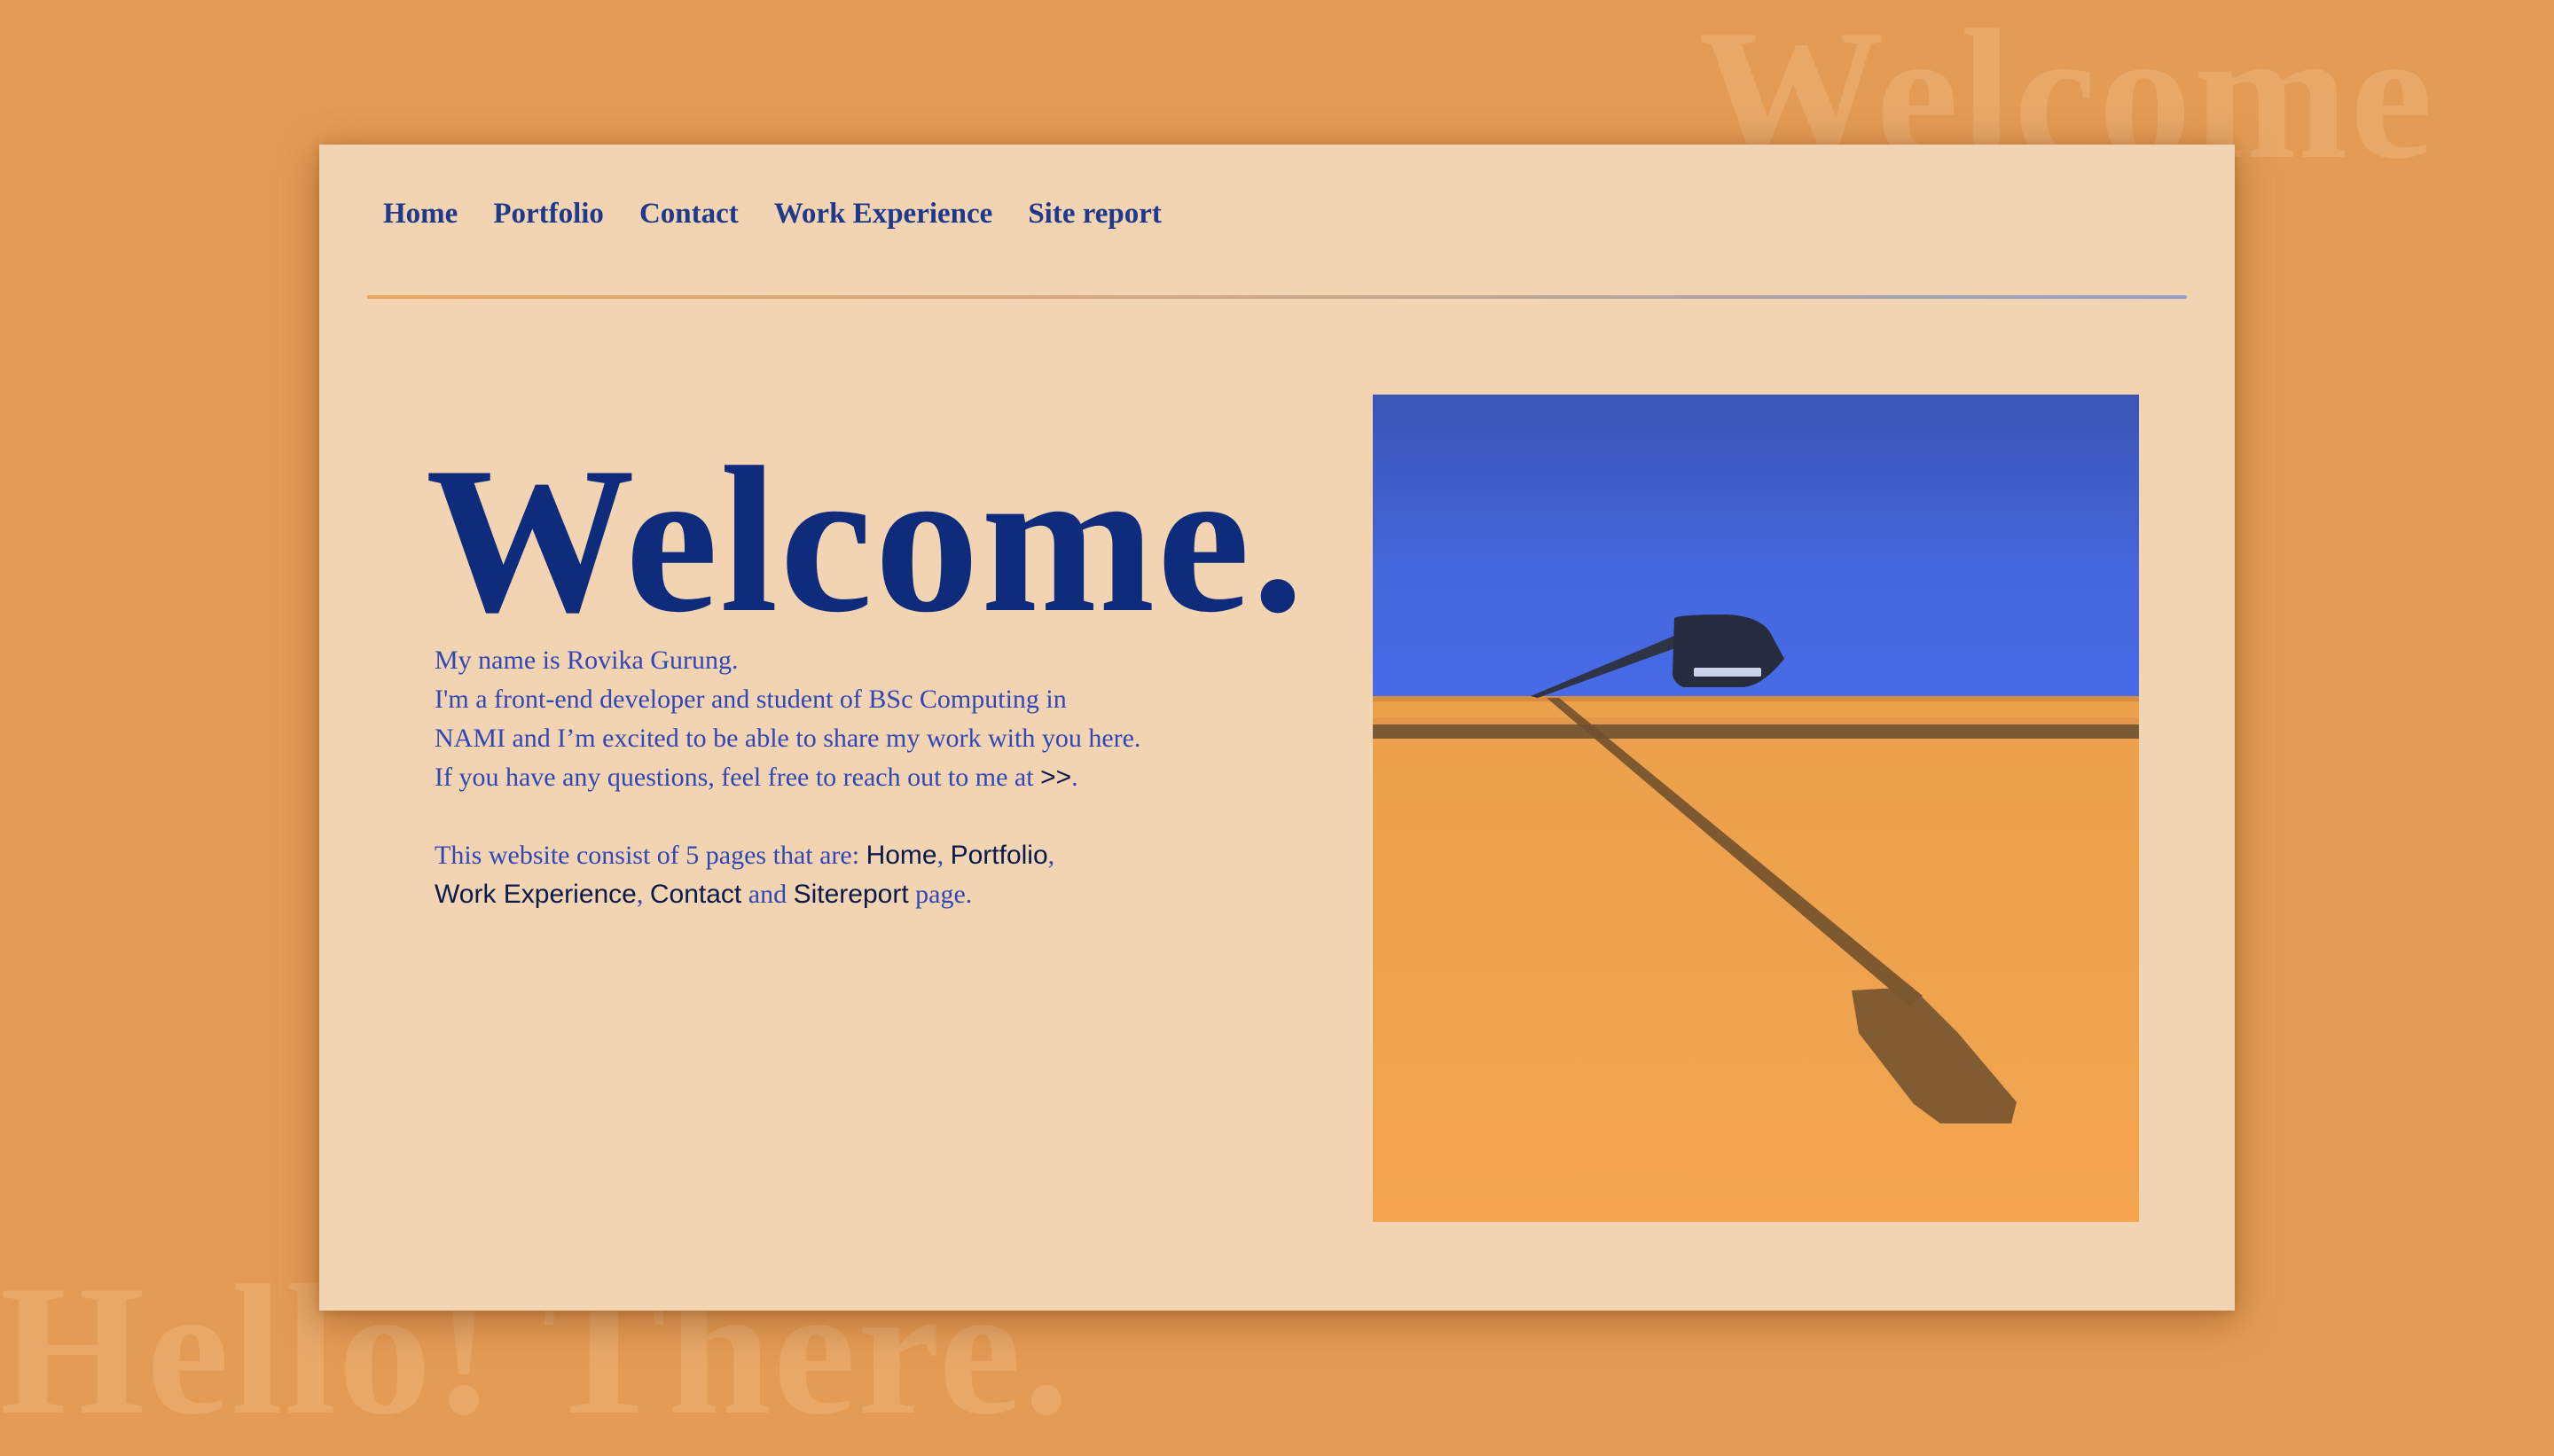 This screenshot has width=2554, height=1456. Describe the element at coordinates (689, 214) in the screenshot. I see `nav-contact-link: Contact` at that location.